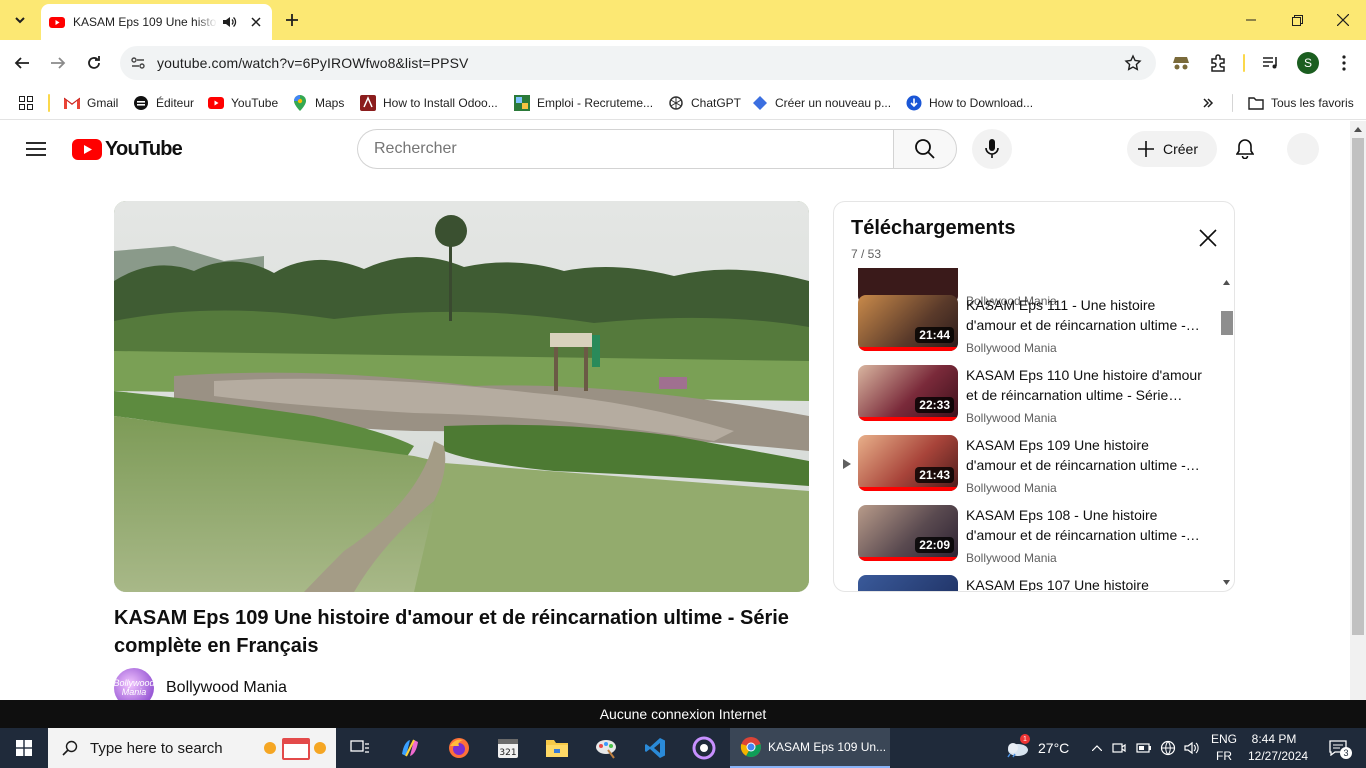  I want to click on taskbar-app-calendar: 321, so click(508, 748).